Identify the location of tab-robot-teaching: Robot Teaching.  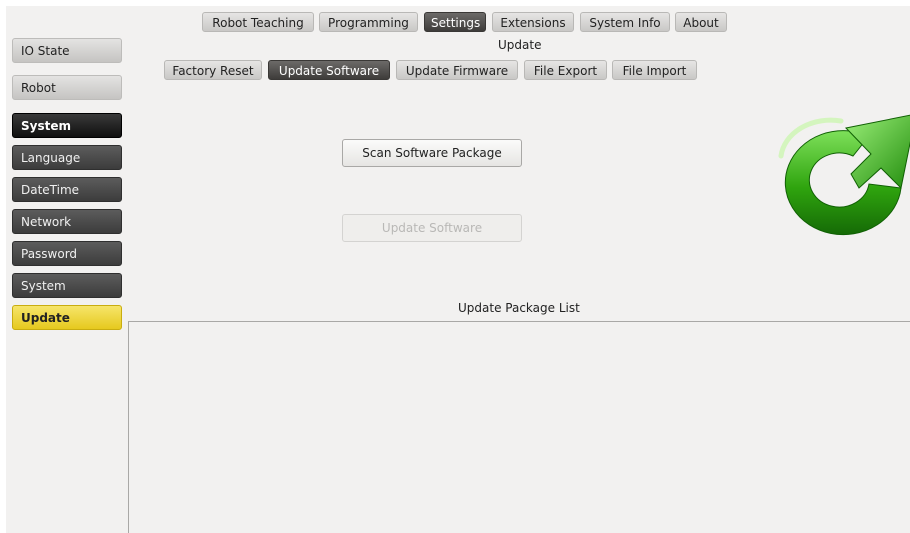
(258, 22).